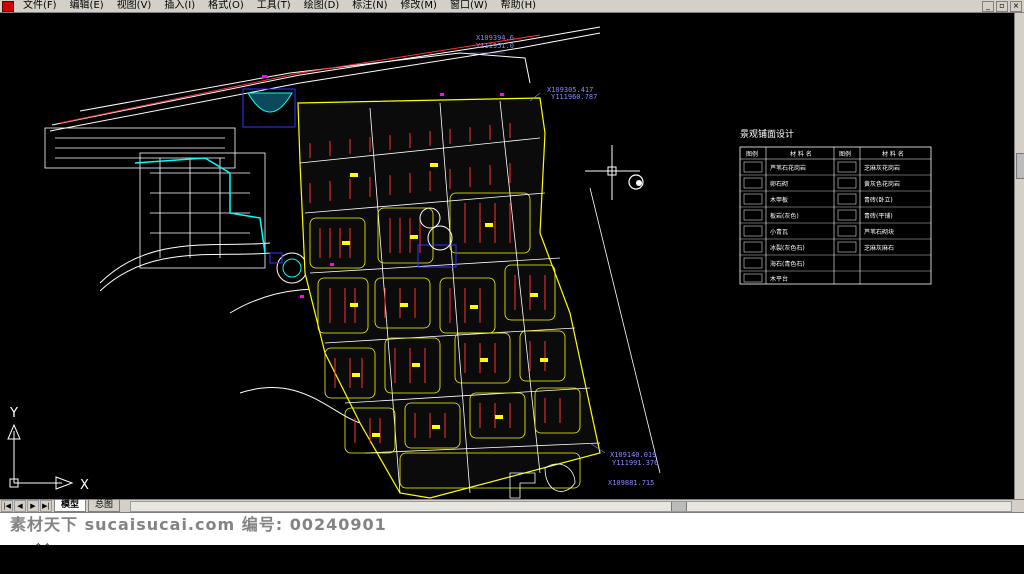 Image resolution: width=1024 pixels, height=574 pixels. What do you see at coordinates (180, 6) in the screenshot?
I see `menu-insert: 插入(I)` at bounding box center [180, 6].